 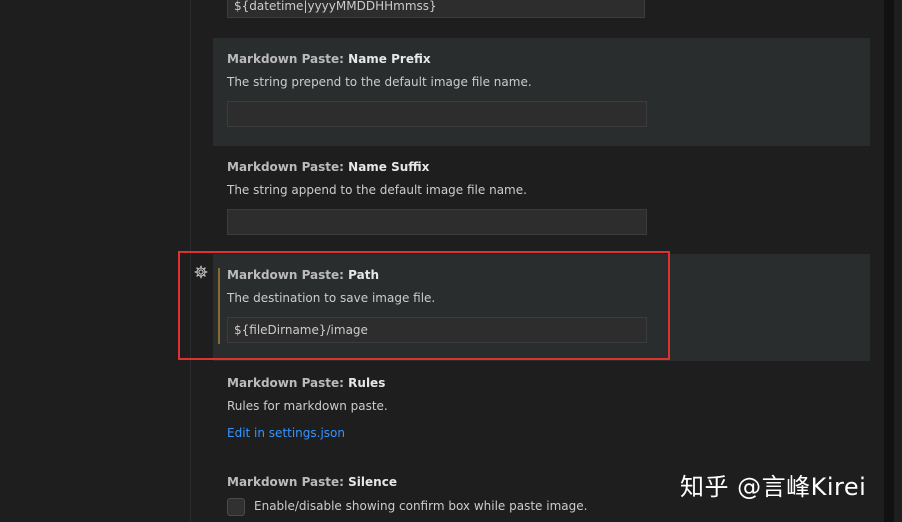 What do you see at coordinates (307, 406) in the screenshot?
I see `setting-description: Rules for markdown paste.` at bounding box center [307, 406].